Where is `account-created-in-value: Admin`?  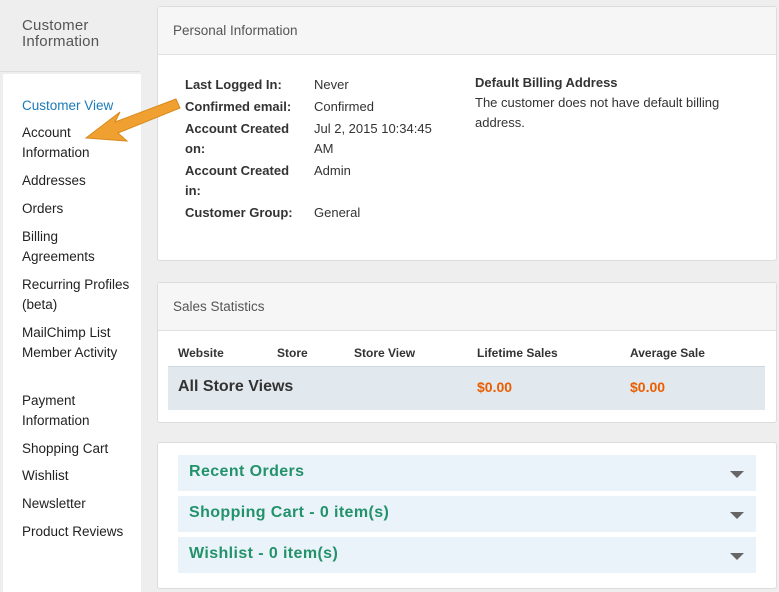
account-created-in-value: Admin is located at coordinates (332, 170).